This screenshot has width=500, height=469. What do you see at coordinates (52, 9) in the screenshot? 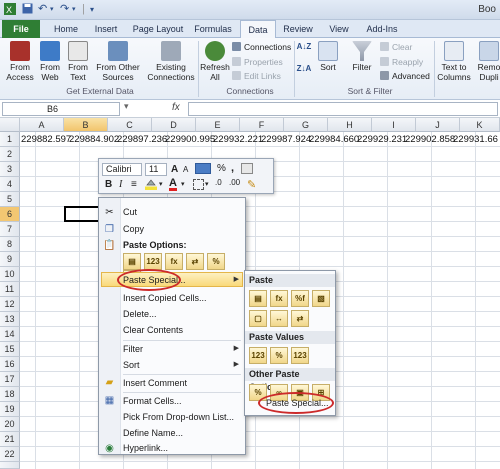
I see `undo-dropdown-icon: ▾` at bounding box center [52, 9].